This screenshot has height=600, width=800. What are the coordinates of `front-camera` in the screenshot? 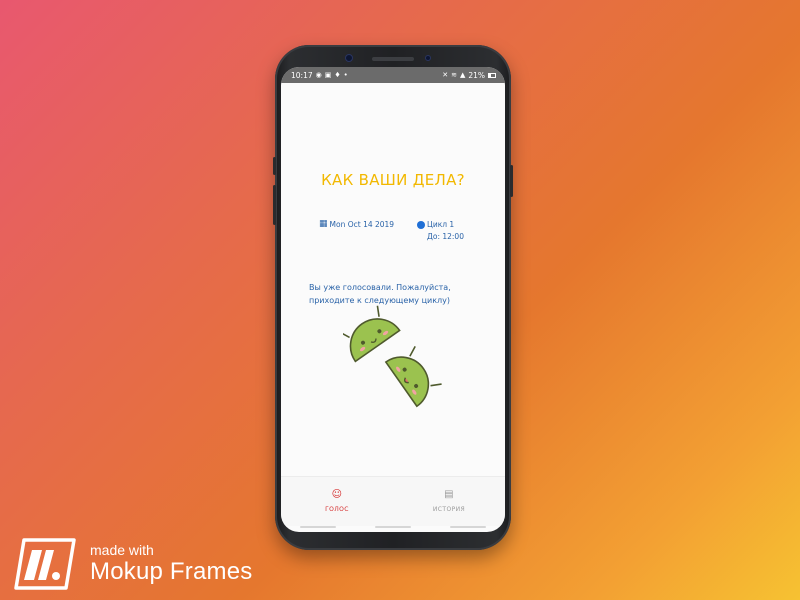 It's located at (349, 58).